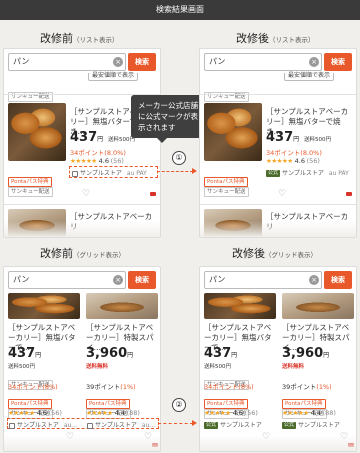 This screenshot has width=360, height=453. I want to click on stars-icon: ★★★★★, so click(295, 413).